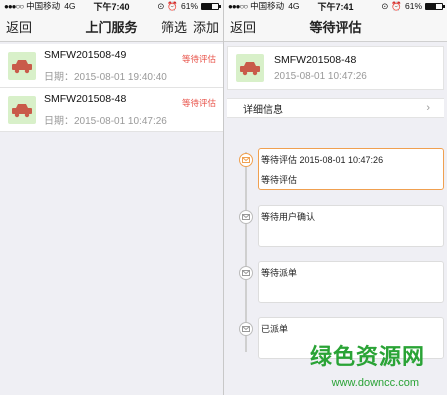 The height and width of the screenshot is (395, 447). What do you see at coordinates (246, 160) in the screenshot?
I see `timeline-node-active` at bounding box center [246, 160].